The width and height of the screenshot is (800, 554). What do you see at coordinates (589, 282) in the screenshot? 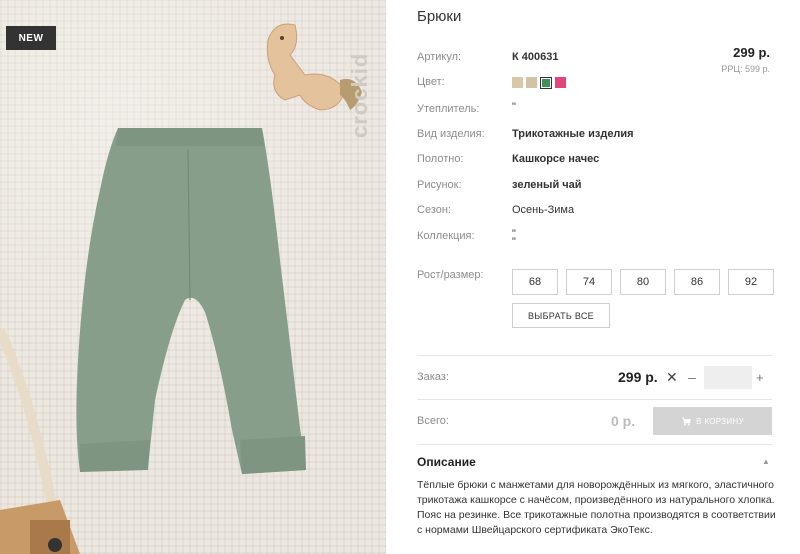
I see `size-option: 74` at bounding box center [589, 282].